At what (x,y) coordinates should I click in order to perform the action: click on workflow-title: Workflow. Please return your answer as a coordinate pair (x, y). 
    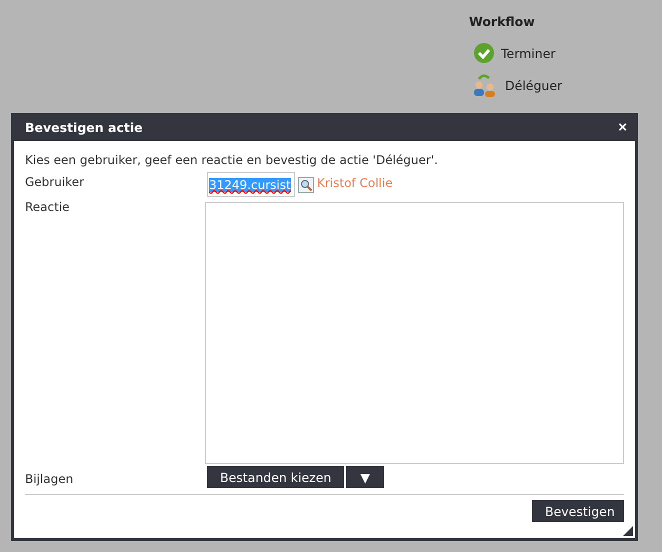
    Looking at the image, I should click on (502, 21).